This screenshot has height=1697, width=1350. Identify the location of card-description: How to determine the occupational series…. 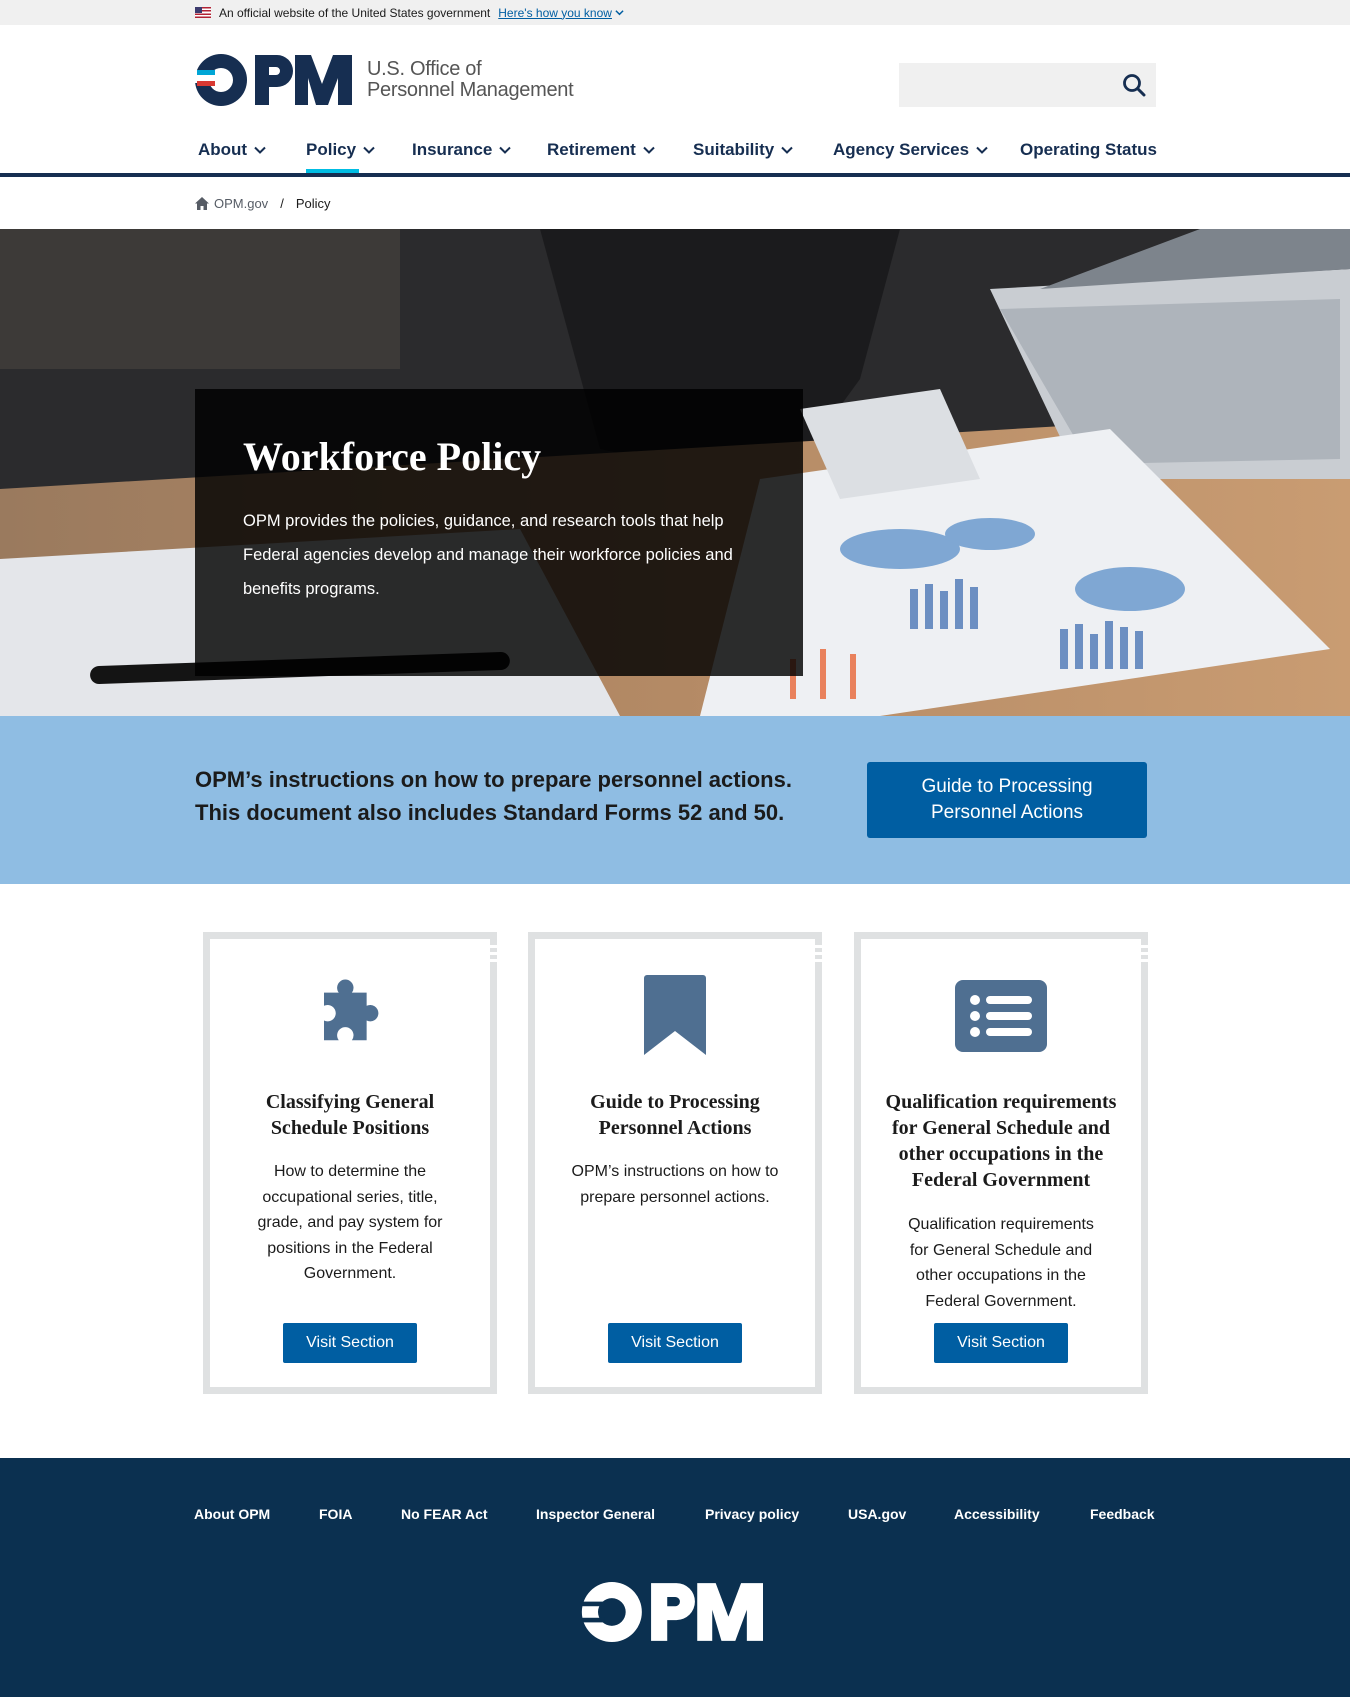
(350, 1222).